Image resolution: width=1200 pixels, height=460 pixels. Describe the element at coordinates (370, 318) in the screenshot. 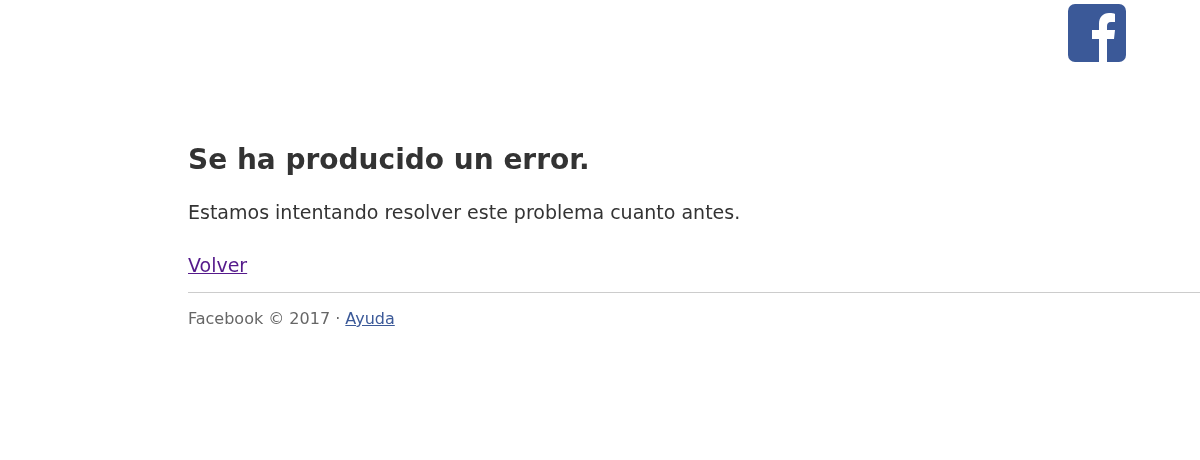

I see `help-link: Ayuda` at that location.